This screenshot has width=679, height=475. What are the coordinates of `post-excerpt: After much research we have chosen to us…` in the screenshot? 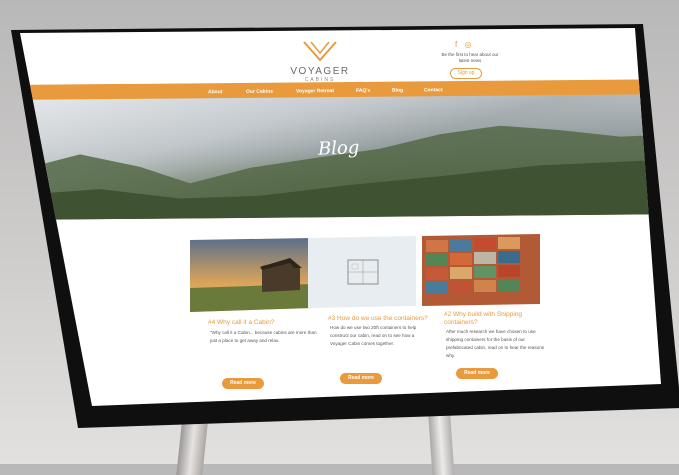 It's located at (495, 343).